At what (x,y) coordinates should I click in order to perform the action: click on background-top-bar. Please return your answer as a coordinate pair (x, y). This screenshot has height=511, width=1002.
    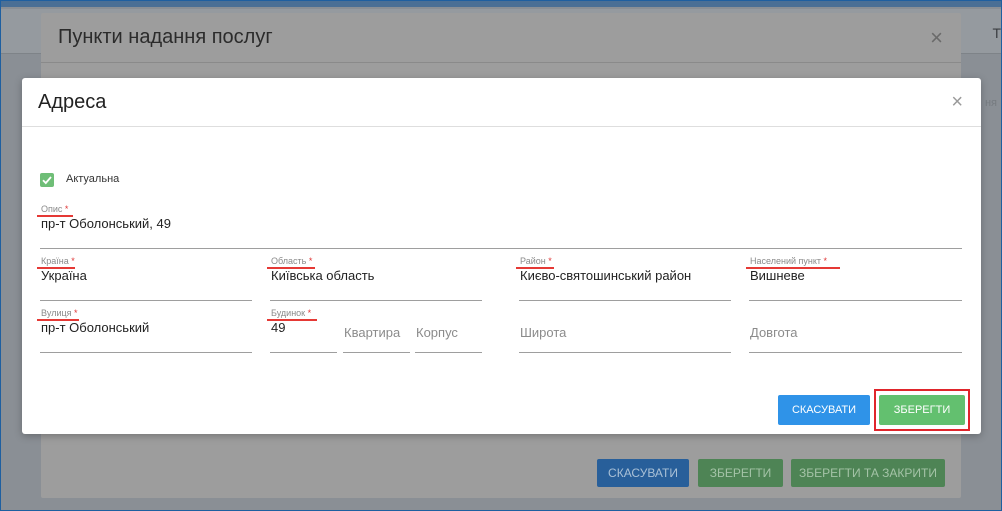
    Looking at the image, I should click on (501, 4).